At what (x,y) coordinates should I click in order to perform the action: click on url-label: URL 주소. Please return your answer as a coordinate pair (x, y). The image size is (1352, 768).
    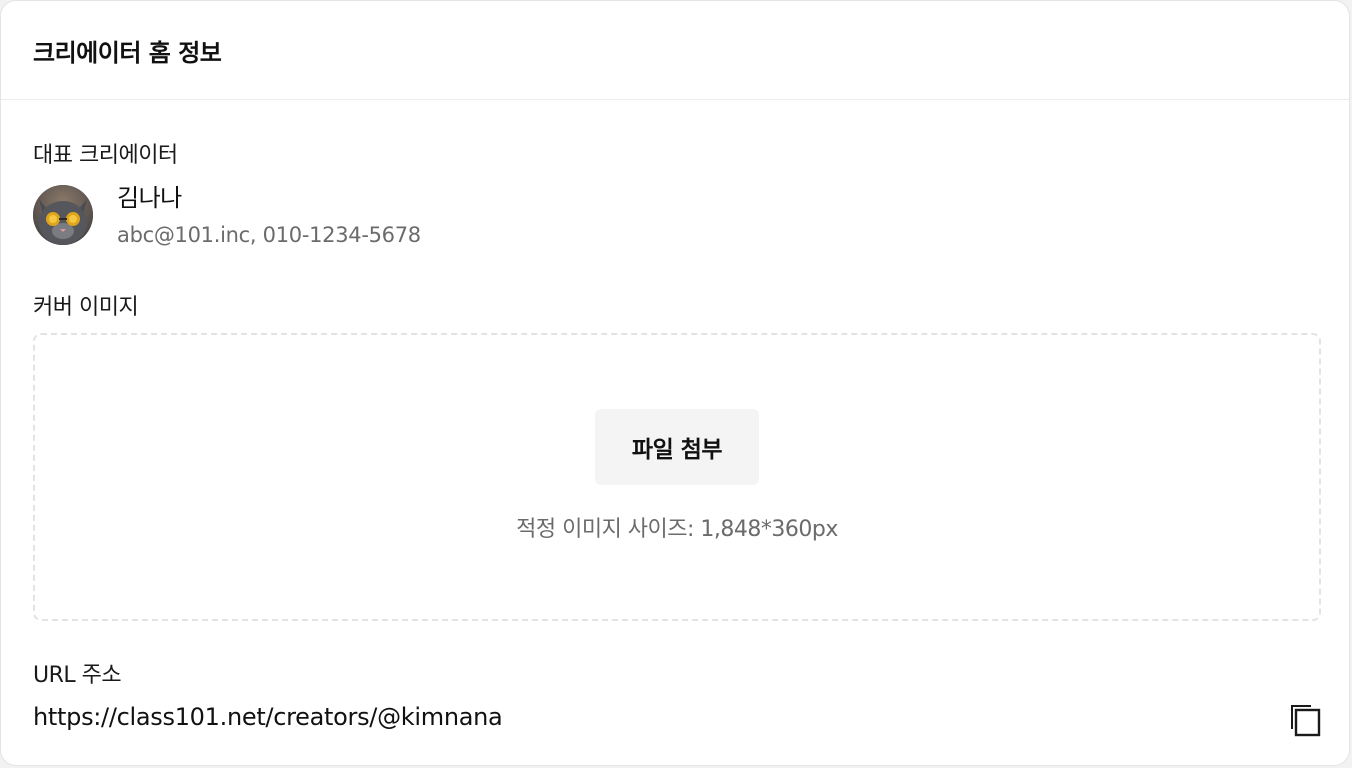
    Looking at the image, I should click on (77, 675).